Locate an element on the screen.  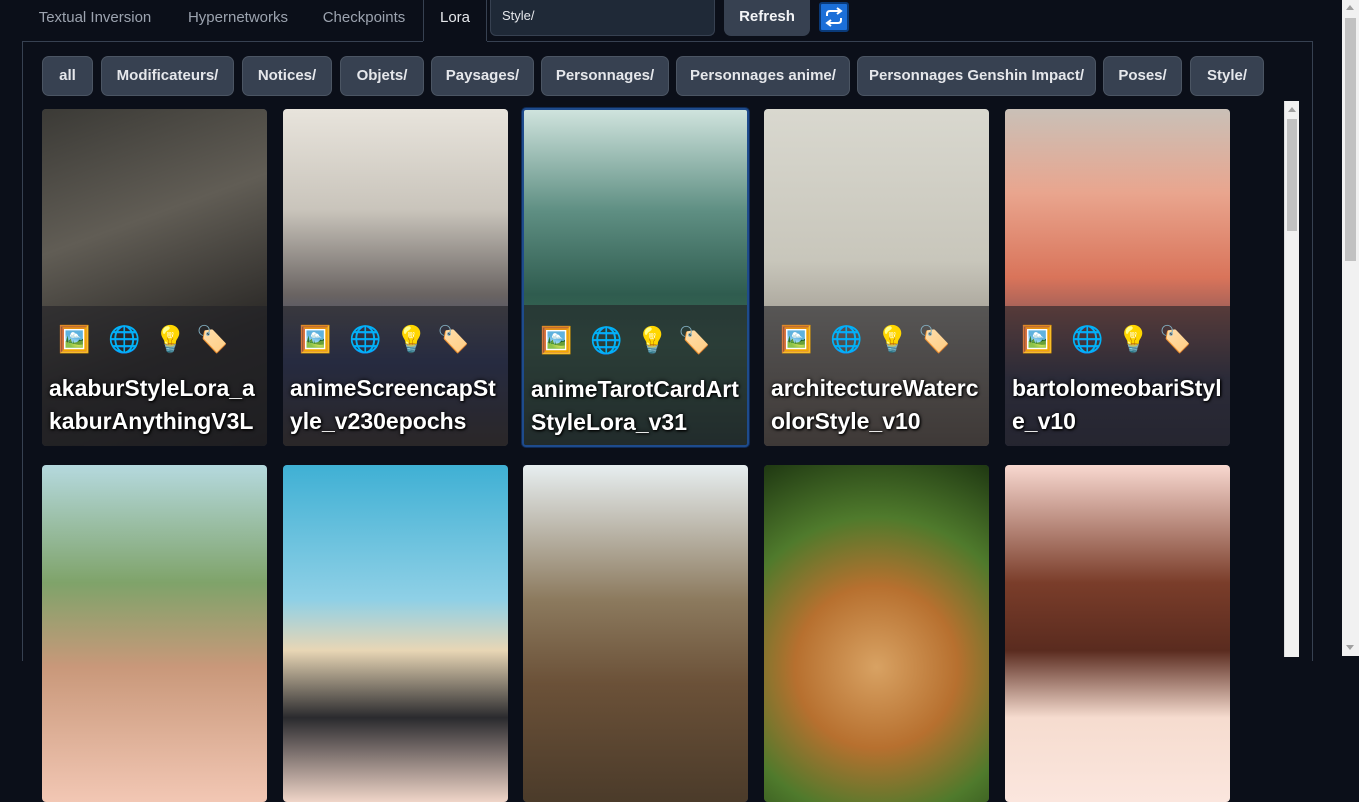
active-tab-gap is located at coordinates (455, 42).